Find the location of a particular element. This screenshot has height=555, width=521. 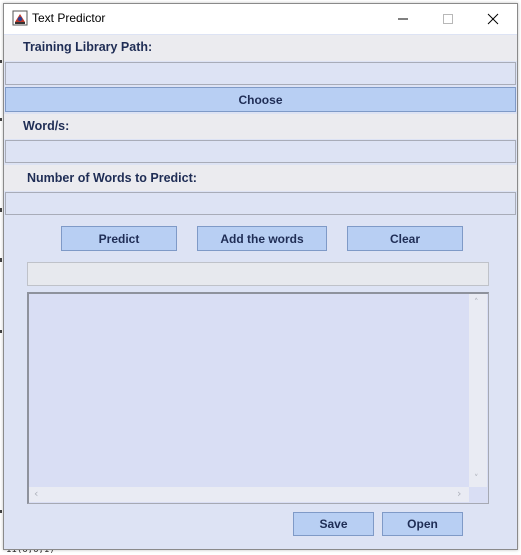

words-label-strip is located at coordinates (260, 126).